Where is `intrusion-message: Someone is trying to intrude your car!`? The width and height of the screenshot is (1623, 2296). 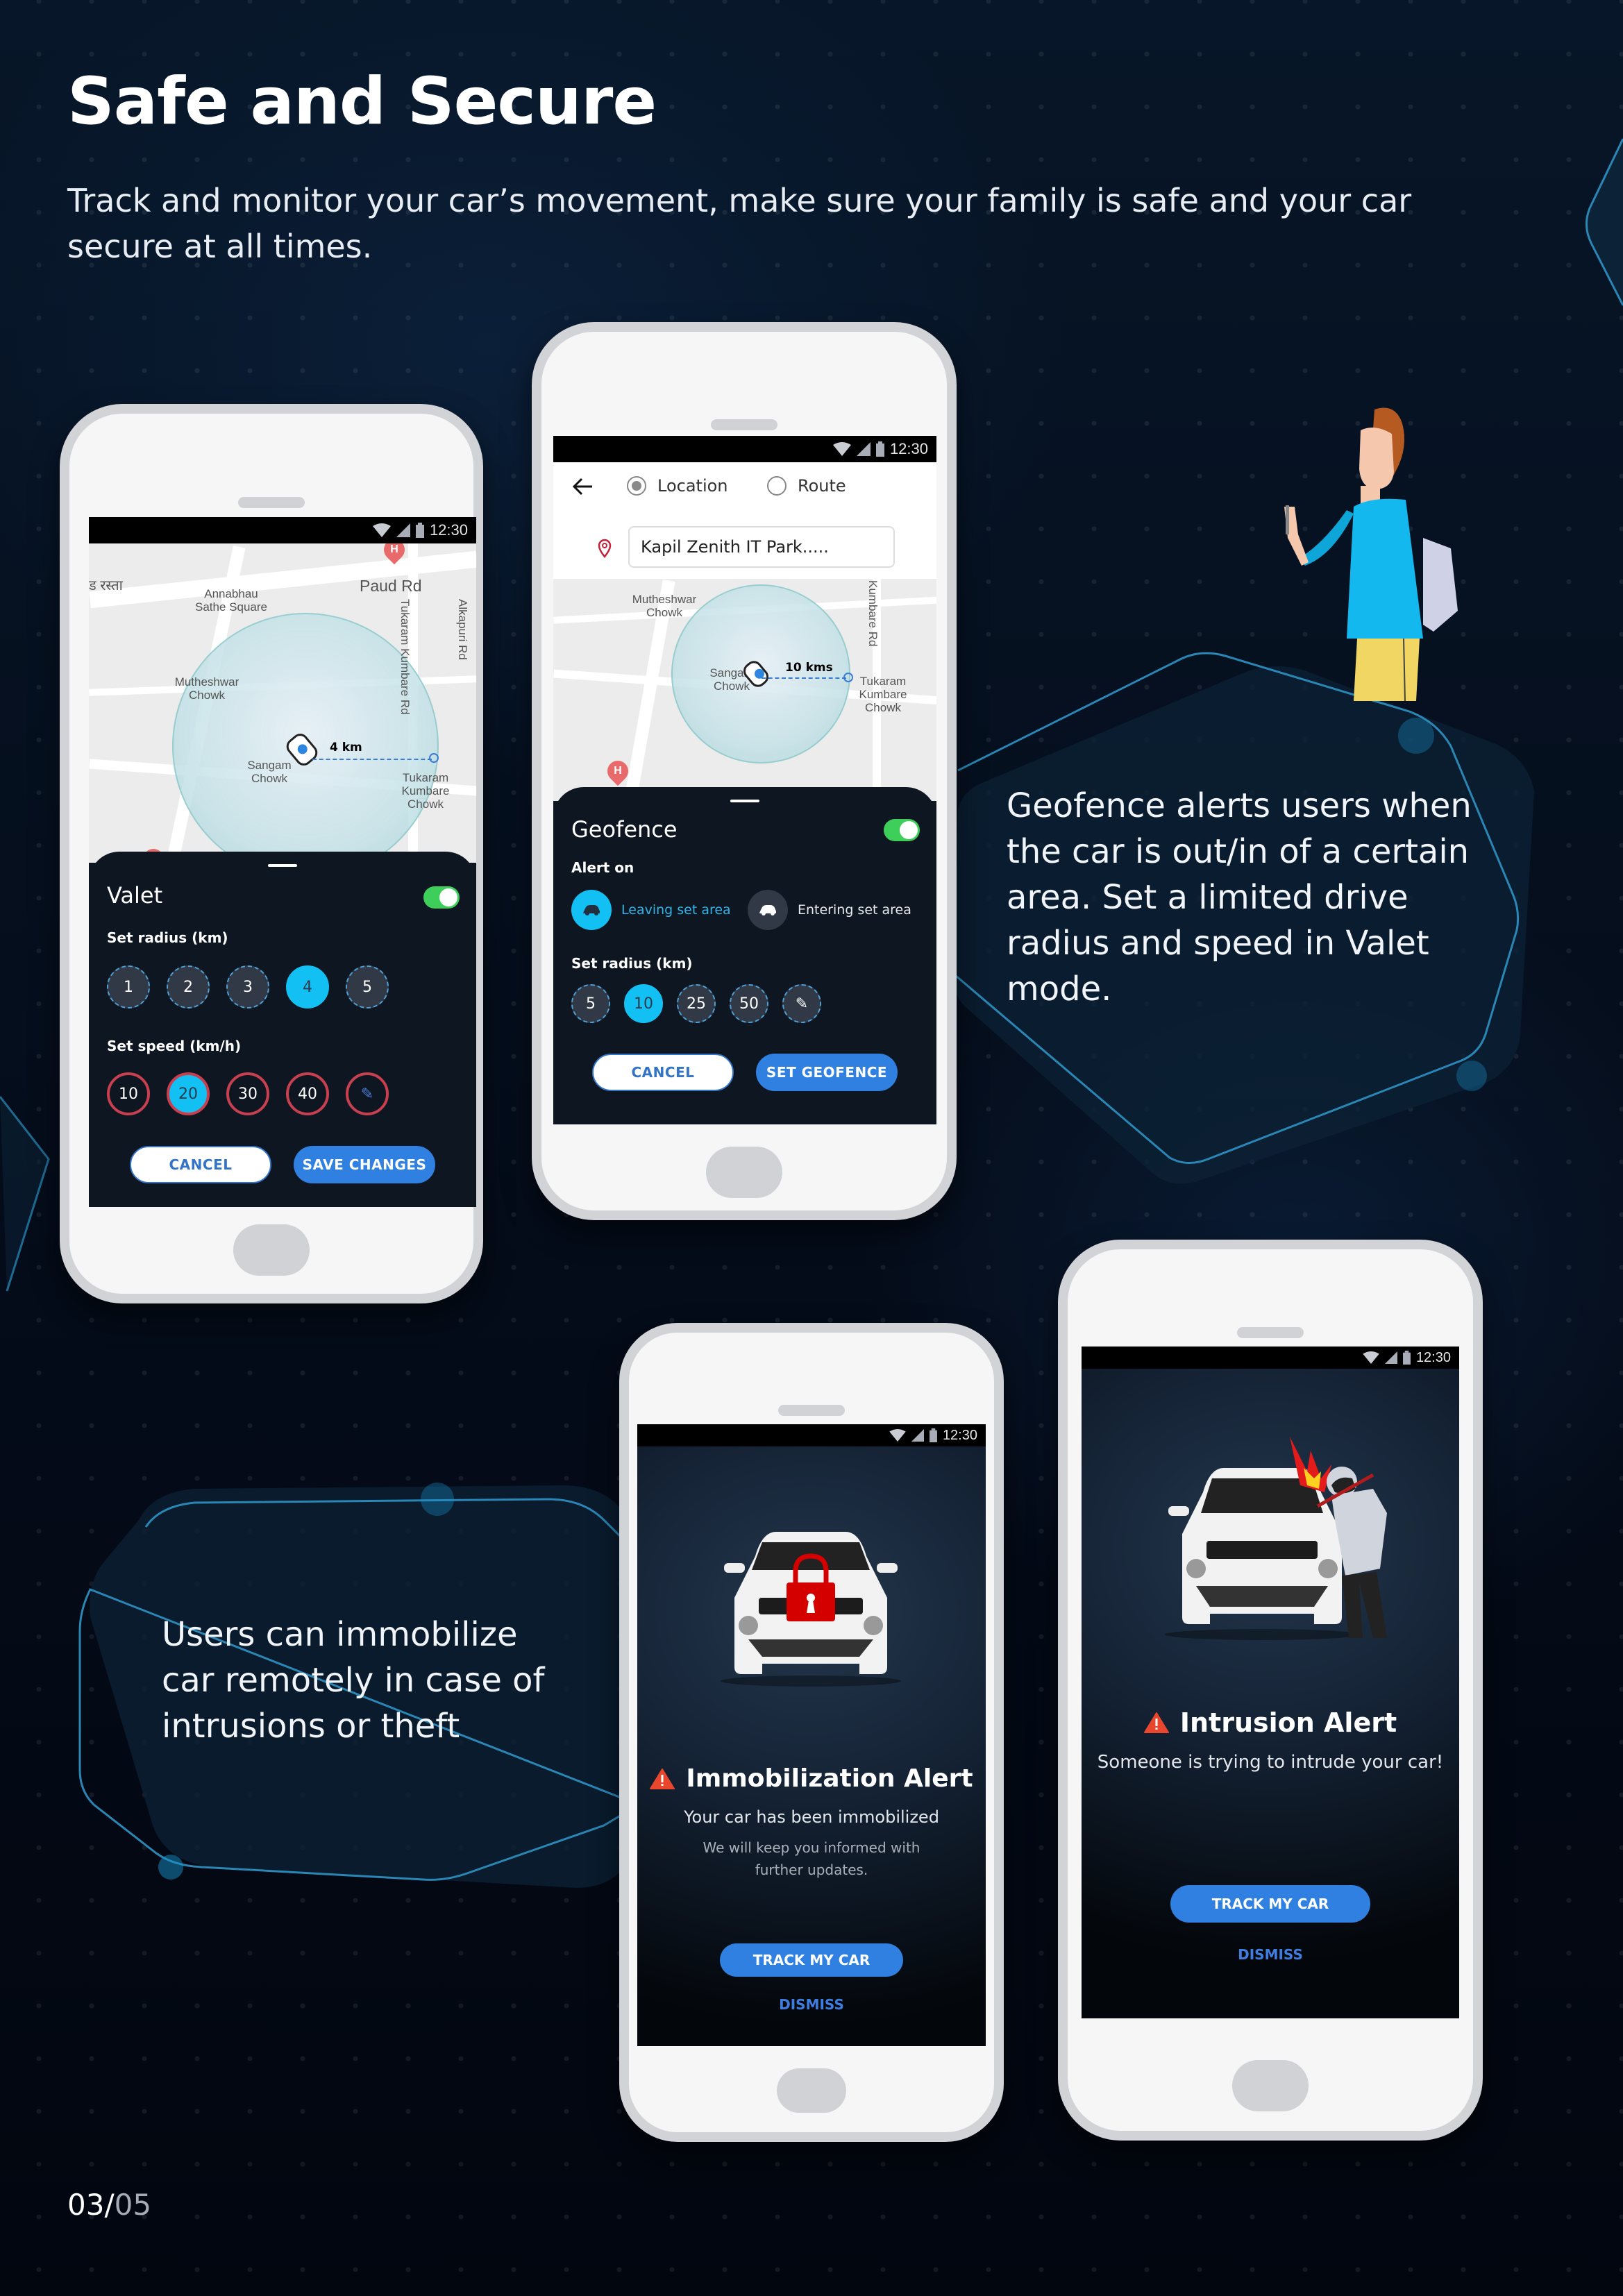 intrusion-message: Someone is trying to intrude your car! is located at coordinates (1270, 1762).